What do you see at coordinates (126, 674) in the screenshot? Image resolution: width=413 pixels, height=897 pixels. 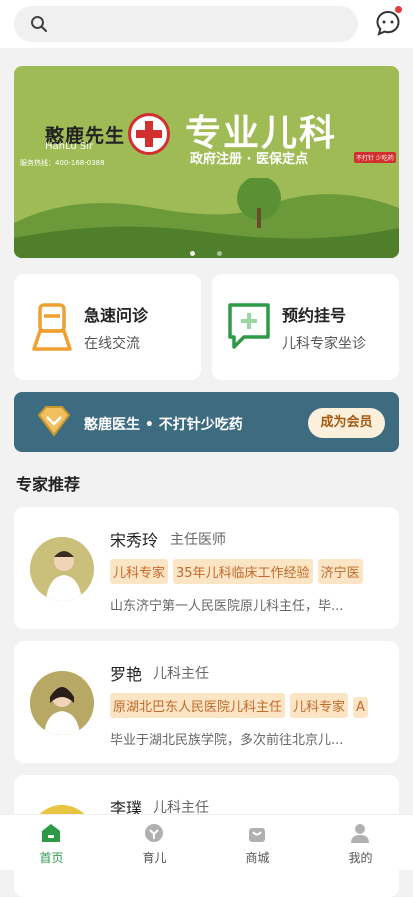 I see `doctor-name: 罗艳` at bounding box center [126, 674].